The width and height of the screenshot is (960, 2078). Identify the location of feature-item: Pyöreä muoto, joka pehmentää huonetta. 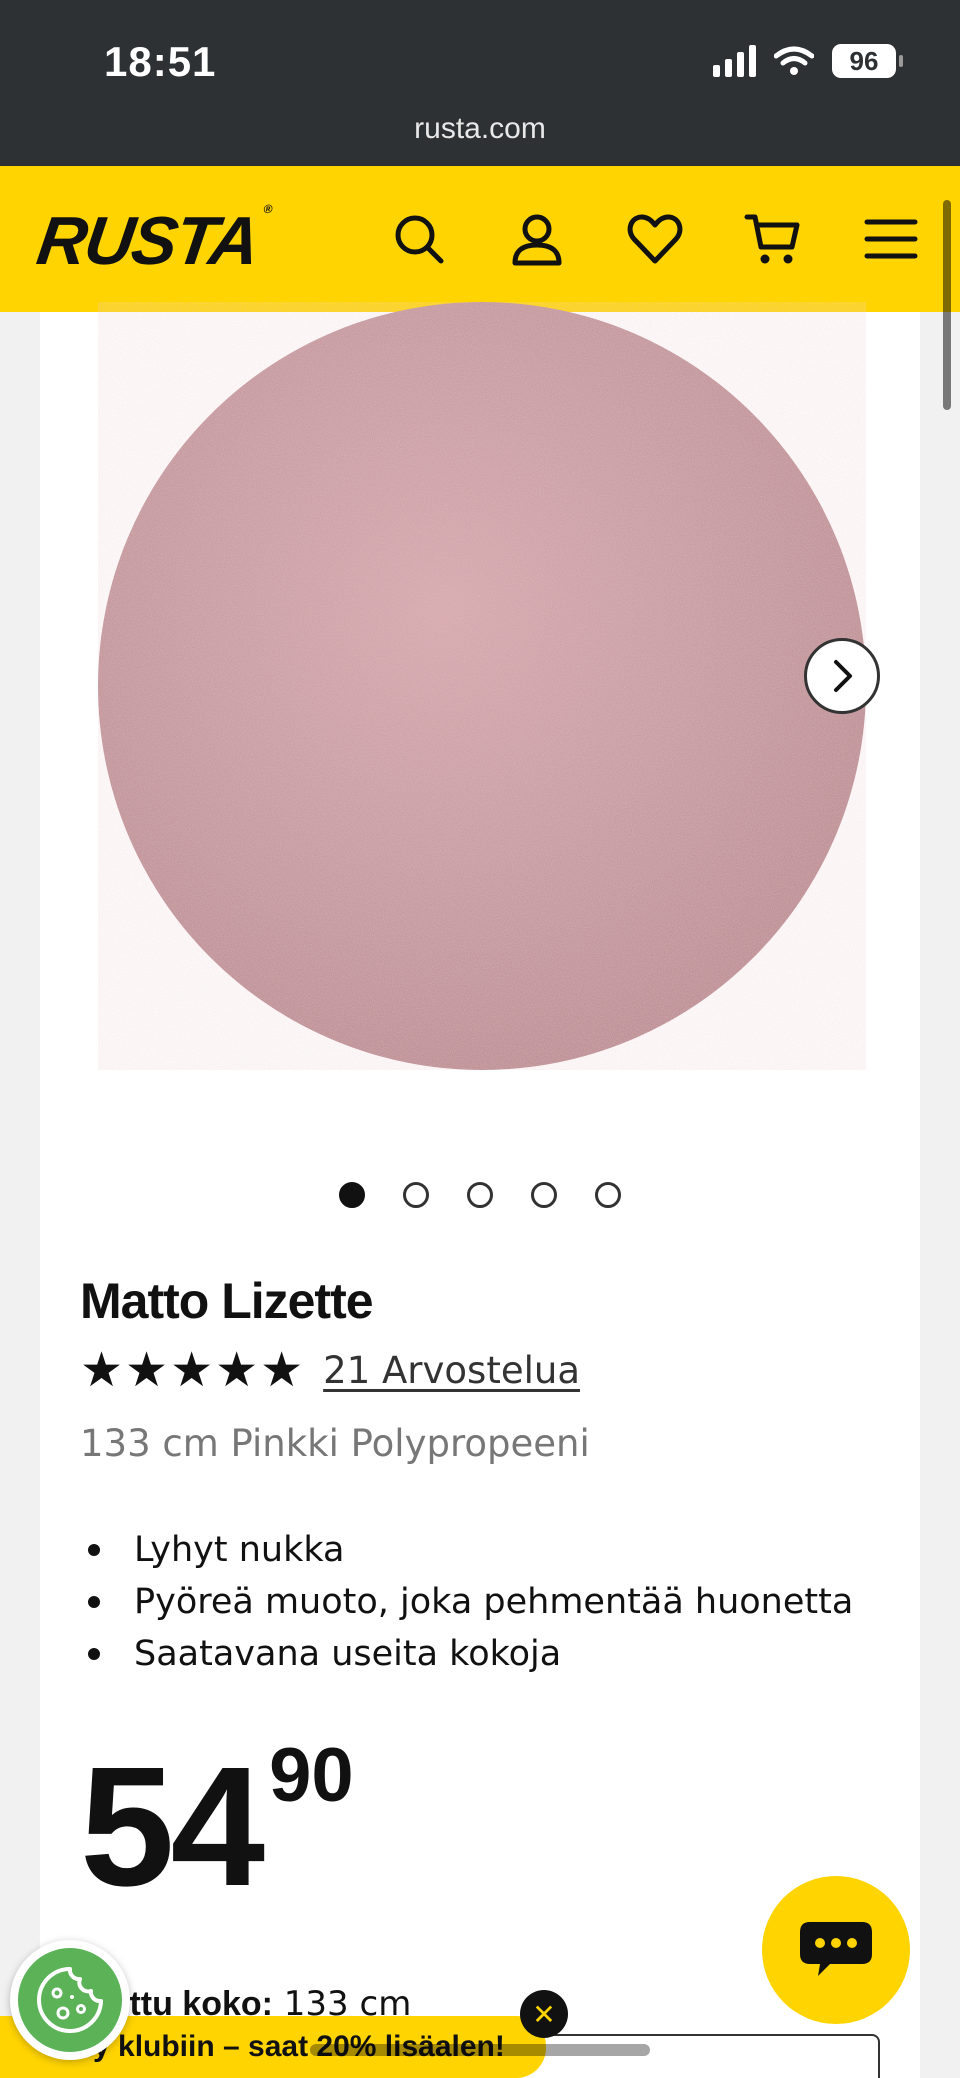
(466, 1602).